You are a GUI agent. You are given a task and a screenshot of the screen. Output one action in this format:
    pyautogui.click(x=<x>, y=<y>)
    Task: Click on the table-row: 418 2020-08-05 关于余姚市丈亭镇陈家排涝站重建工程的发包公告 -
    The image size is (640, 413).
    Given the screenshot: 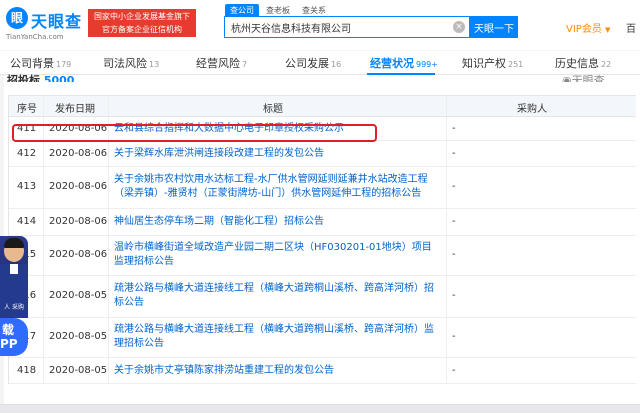 What is the action you would take?
    pyautogui.click(x=322, y=371)
    